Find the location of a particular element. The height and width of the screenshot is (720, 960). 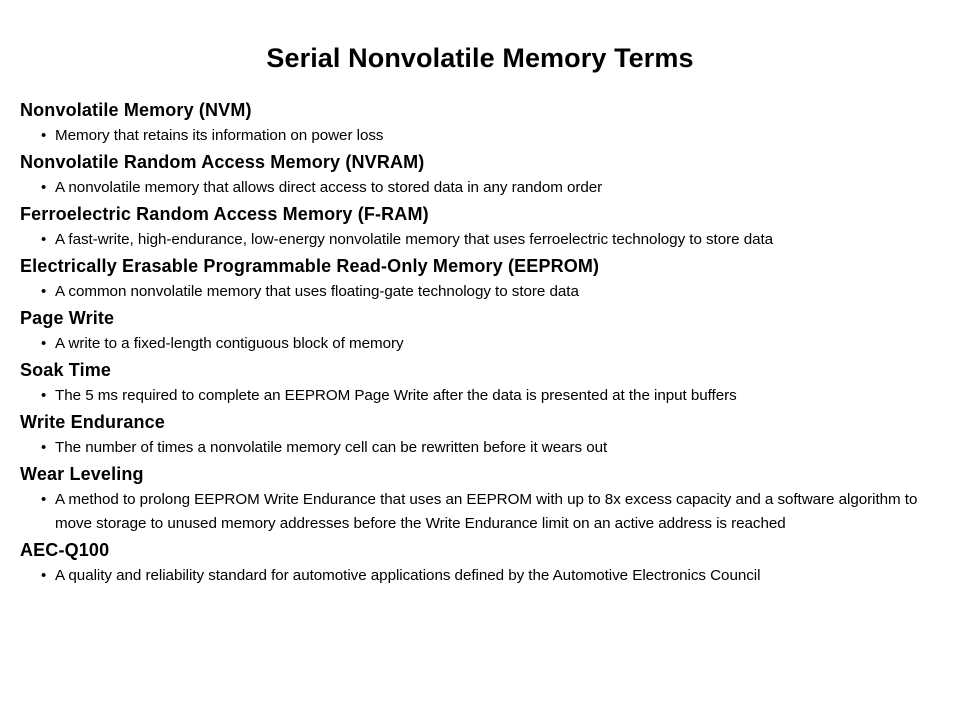

term-name: Soak Time is located at coordinates (66, 370).